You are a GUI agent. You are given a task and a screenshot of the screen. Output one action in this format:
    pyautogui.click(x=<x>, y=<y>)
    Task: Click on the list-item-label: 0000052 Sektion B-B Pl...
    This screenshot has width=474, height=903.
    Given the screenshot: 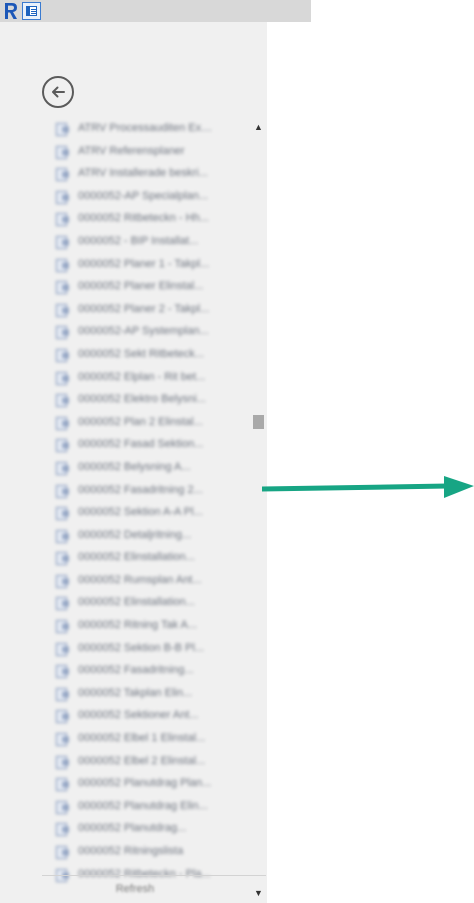 What is the action you would take?
    pyautogui.click(x=141, y=647)
    